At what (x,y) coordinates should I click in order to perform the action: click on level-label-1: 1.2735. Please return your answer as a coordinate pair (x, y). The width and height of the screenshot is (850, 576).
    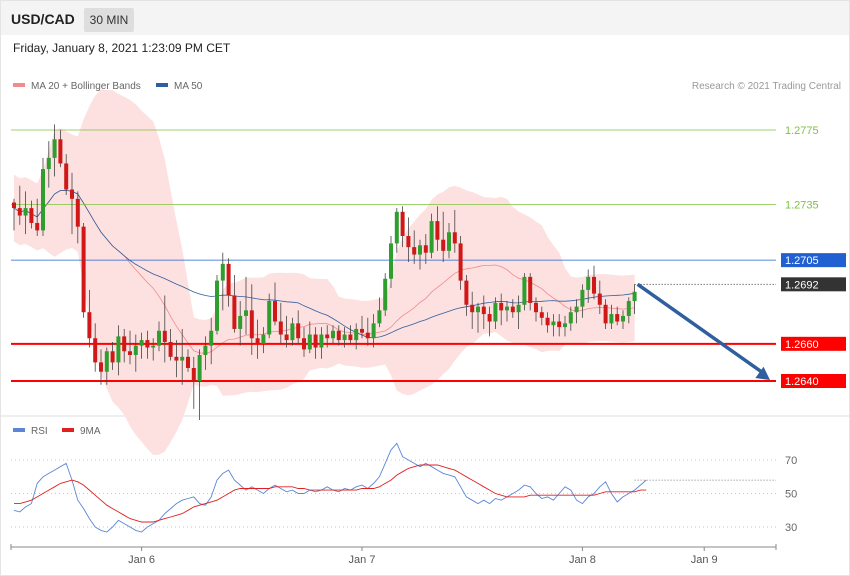
    Looking at the image, I should click on (802, 205).